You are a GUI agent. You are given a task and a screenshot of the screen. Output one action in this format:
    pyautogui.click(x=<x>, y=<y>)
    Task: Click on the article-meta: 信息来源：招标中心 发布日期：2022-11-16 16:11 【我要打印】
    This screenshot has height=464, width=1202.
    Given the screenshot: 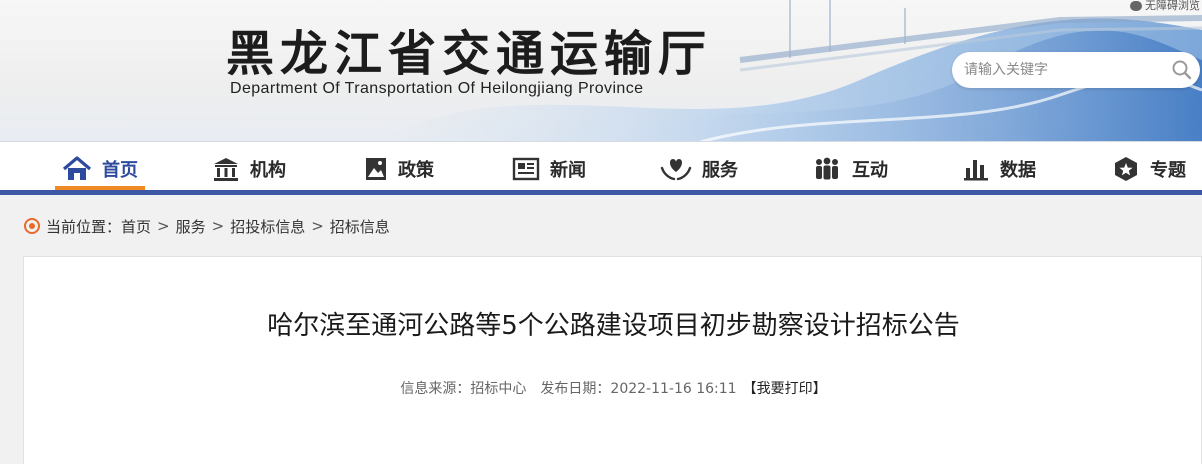 What is the action you would take?
    pyautogui.click(x=613, y=388)
    